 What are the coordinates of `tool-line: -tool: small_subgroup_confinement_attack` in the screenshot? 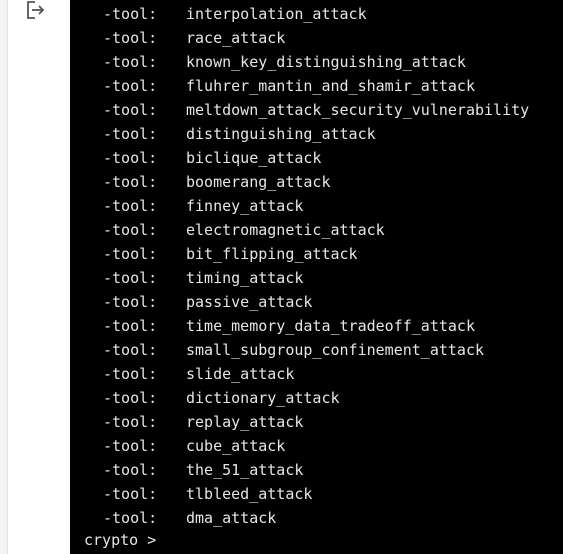 It's located at (316, 350).